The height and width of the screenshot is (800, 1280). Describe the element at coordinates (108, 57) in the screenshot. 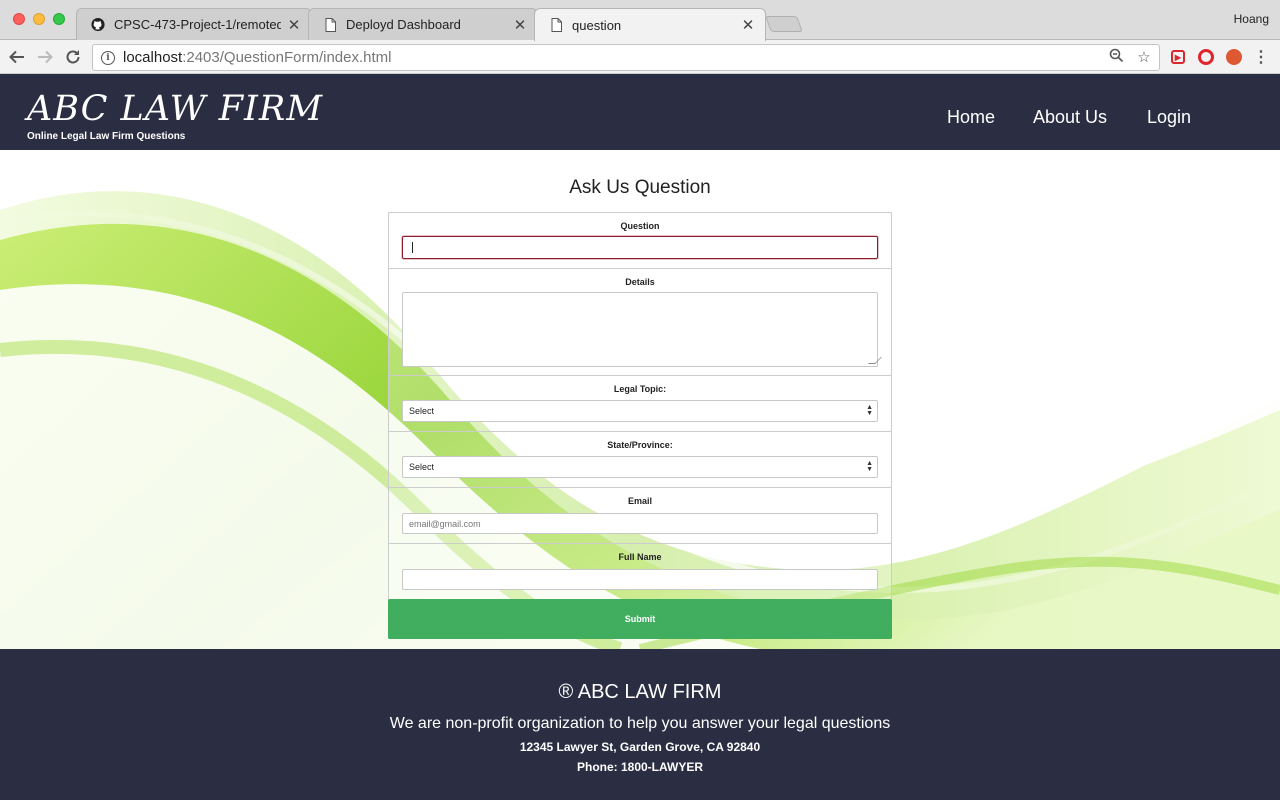

I see `info-icon: i` at that location.